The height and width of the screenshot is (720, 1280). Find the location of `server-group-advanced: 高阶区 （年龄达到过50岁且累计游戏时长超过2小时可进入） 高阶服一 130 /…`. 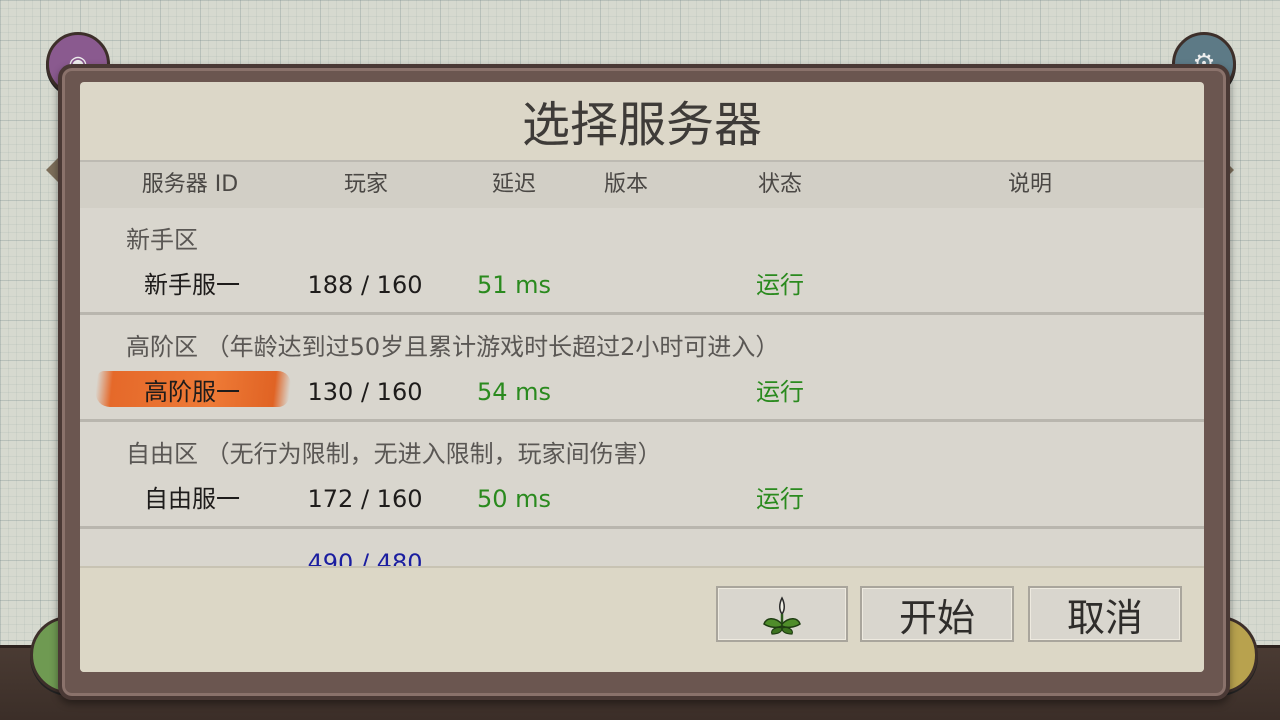

server-group-advanced: 高阶区 （年龄达到过50岁且累计游戏时长超过2小时可进入） 高阶服一 130 /… is located at coordinates (642, 368).